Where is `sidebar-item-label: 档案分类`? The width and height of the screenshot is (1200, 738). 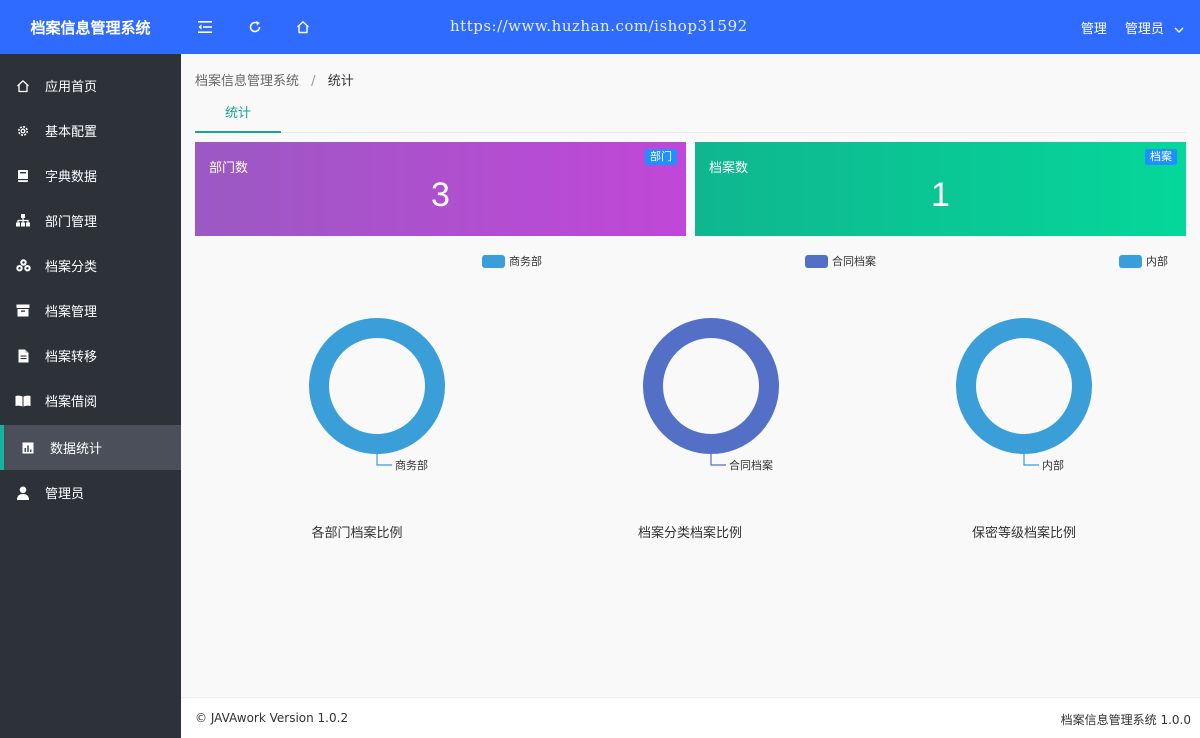
sidebar-item-label: 档案分类 is located at coordinates (71, 267).